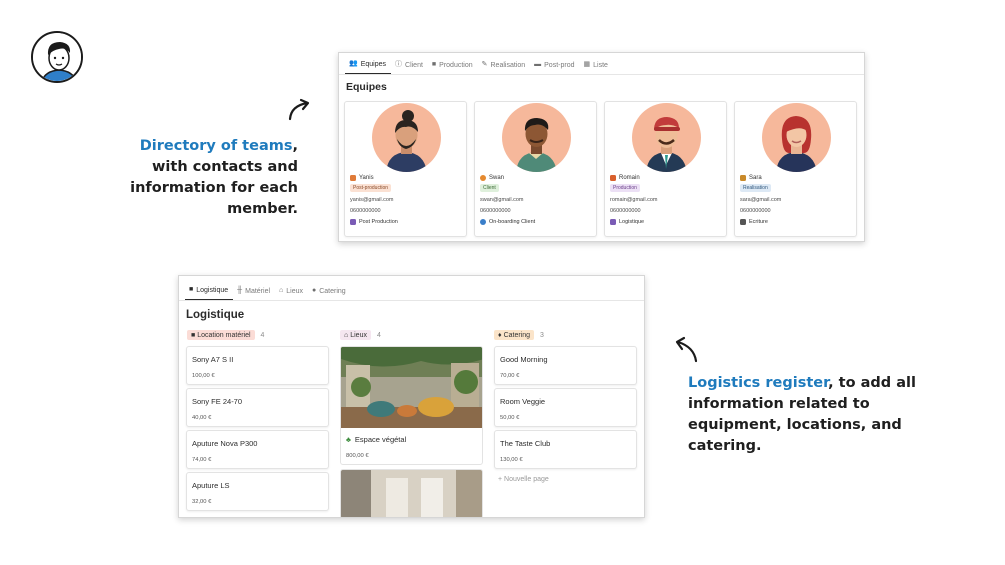 The width and height of the screenshot is (1005, 565). What do you see at coordinates (225, 443) in the screenshot?
I see `item-name: Aputure Nova P300` at bounding box center [225, 443].